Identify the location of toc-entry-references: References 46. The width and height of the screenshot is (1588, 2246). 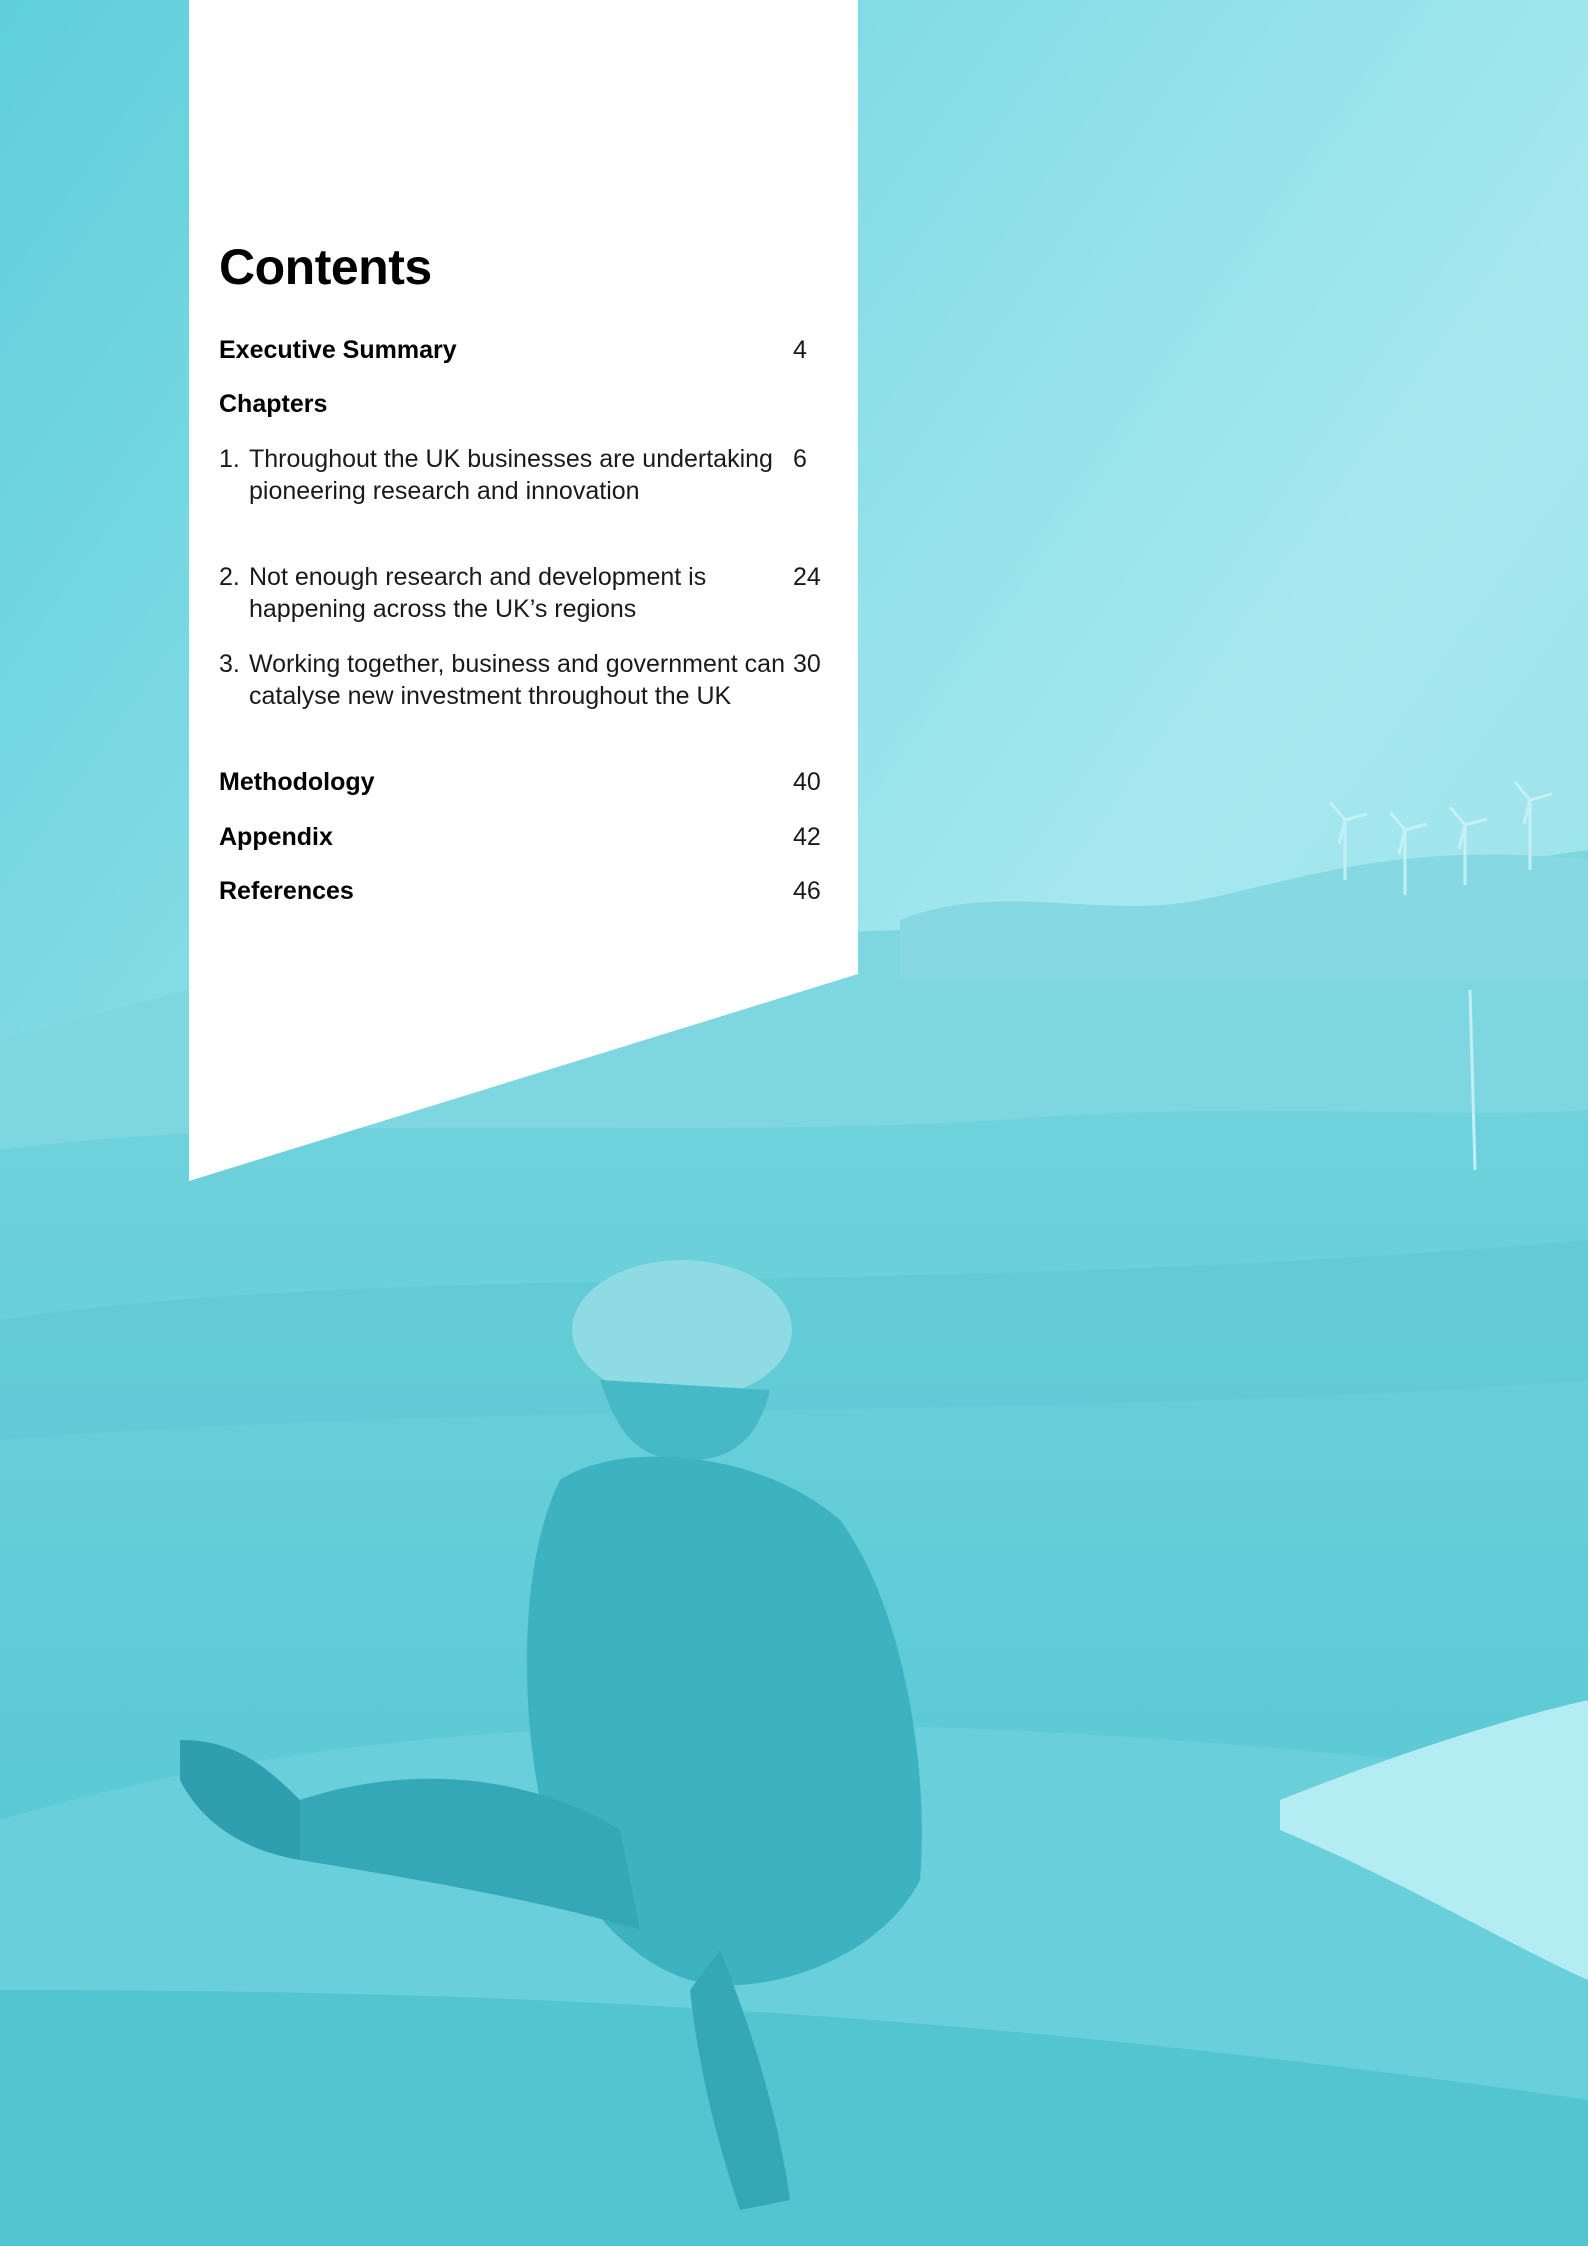
(522, 891).